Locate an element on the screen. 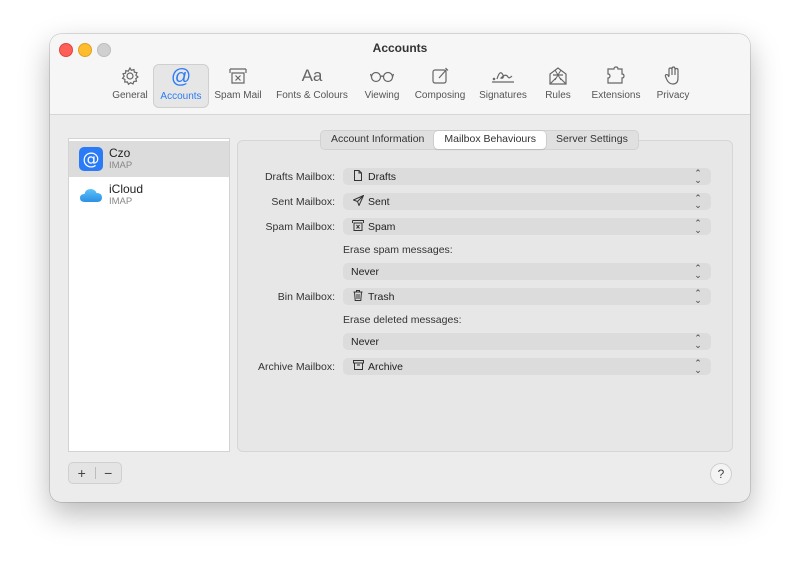 The height and width of the screenshot is (568, 800). window-title: Accounts is located at coordinates (400, 48).